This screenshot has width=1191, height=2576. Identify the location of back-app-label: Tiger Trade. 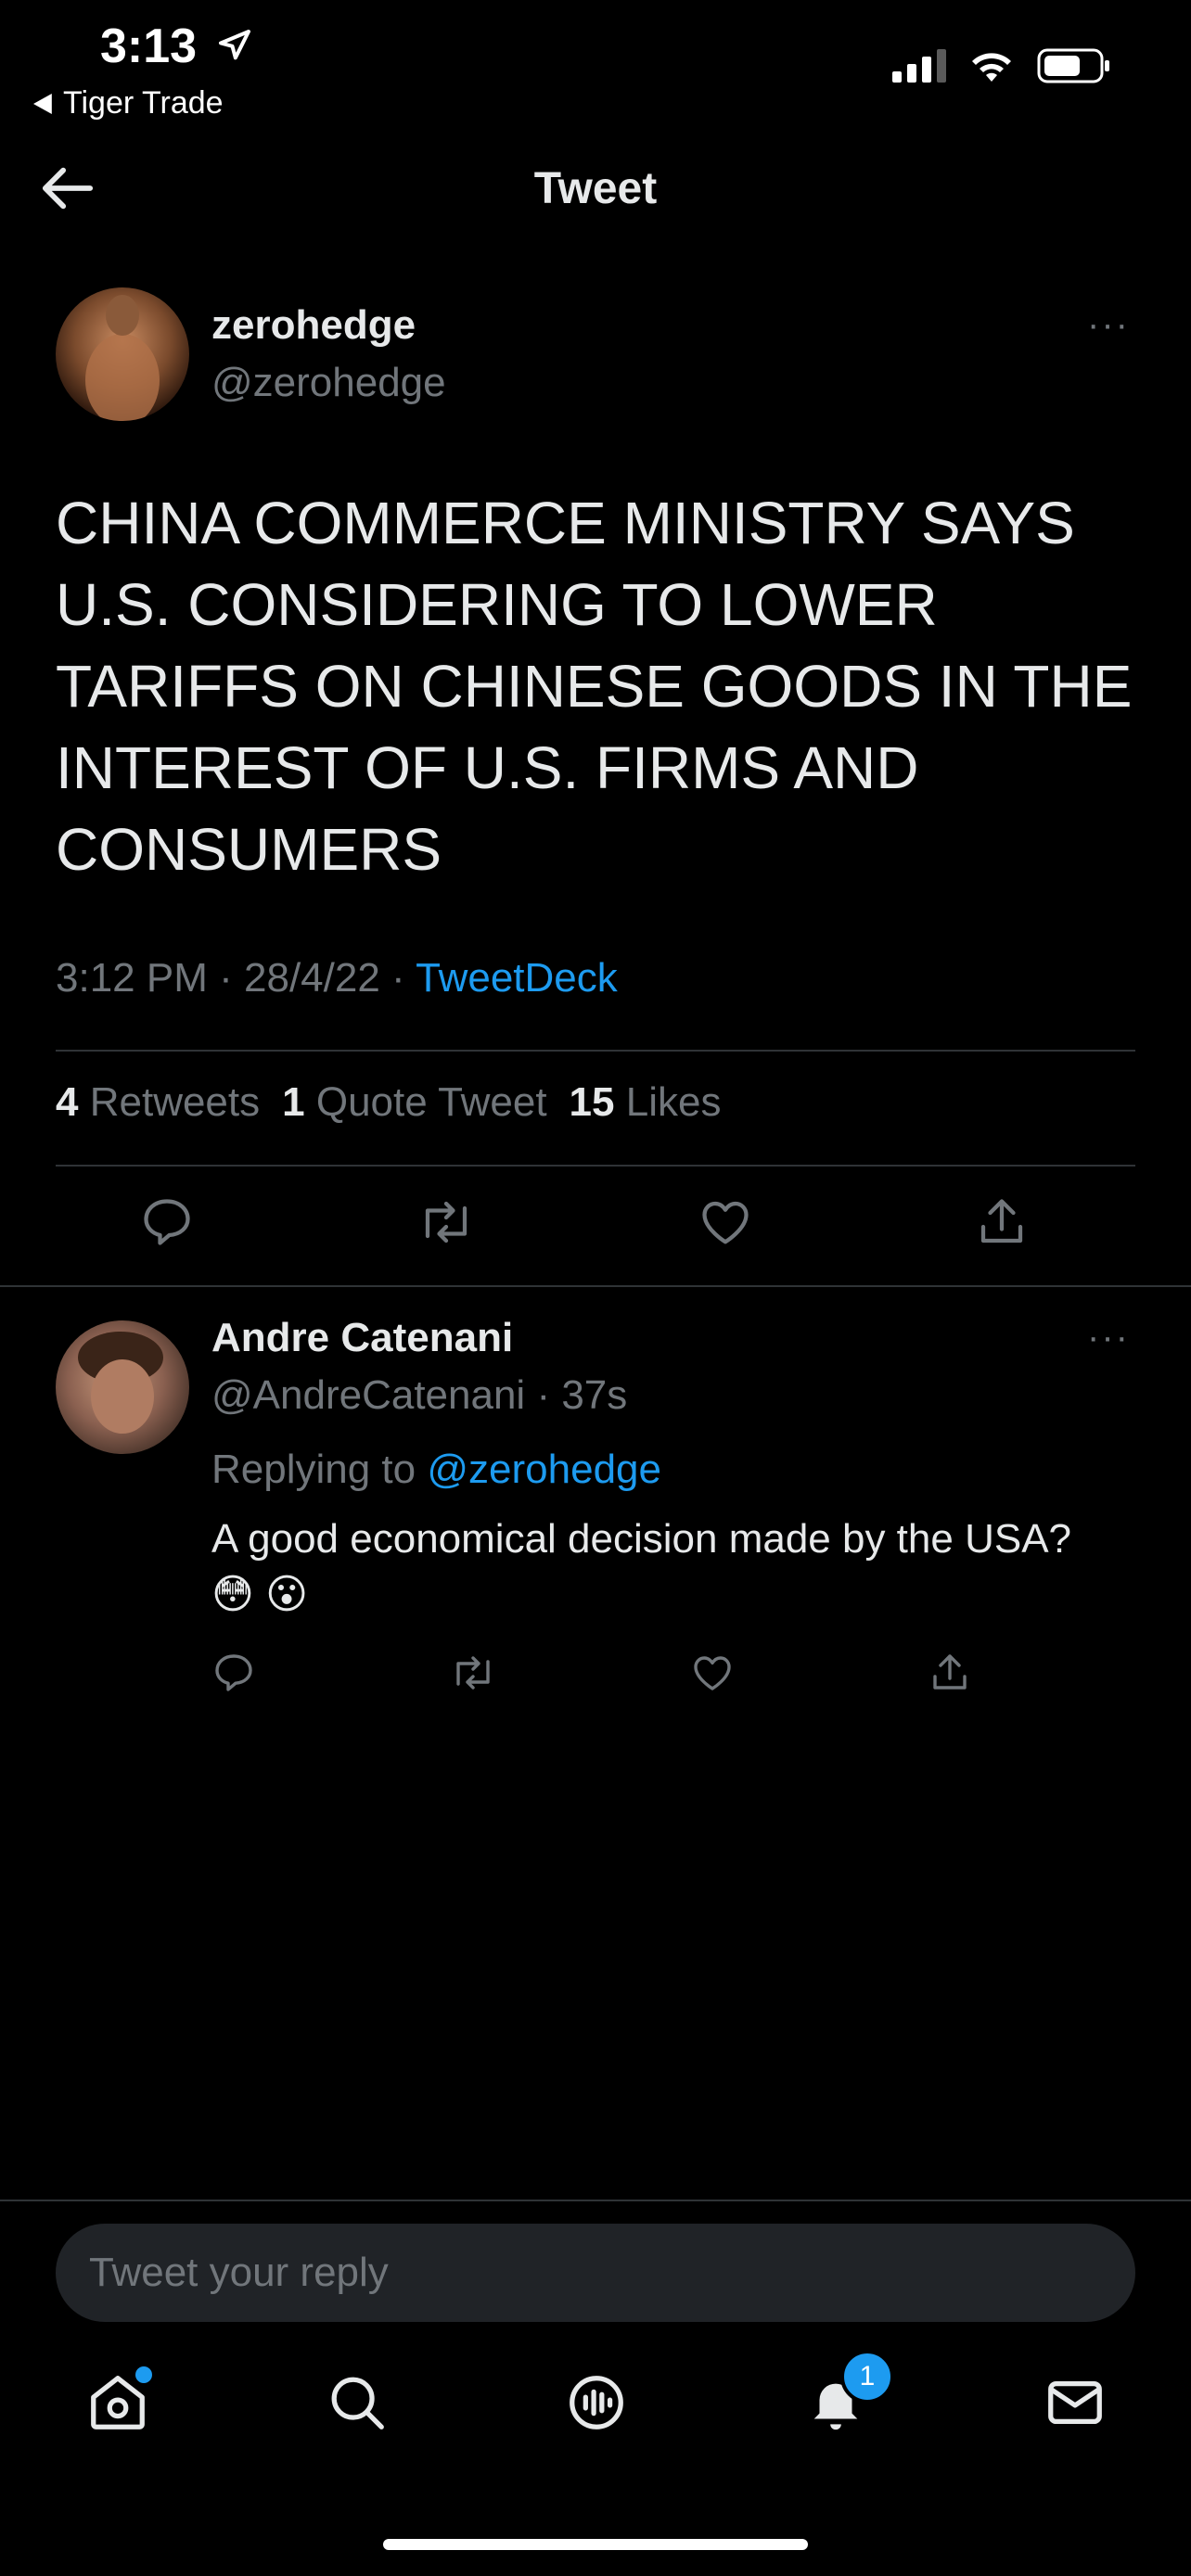
(143, 103).